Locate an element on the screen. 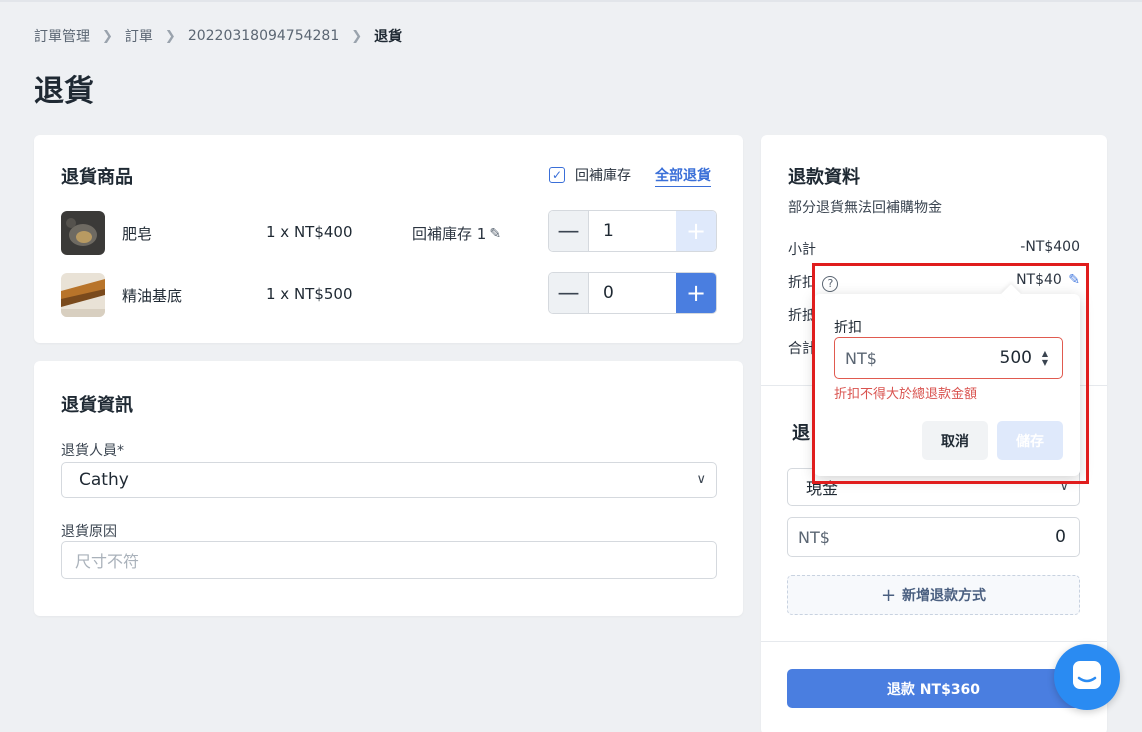 This screenshot has width=1142, height=732. discount-label: 折扣 is located at coordinates (802, 283).